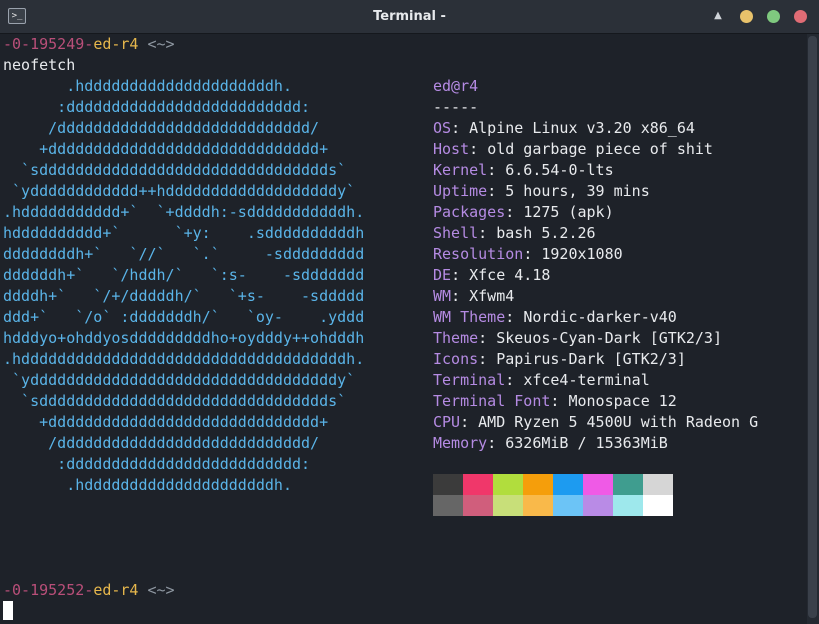 The width and height of the screenshot is (819, 624). Describe the element at coordinates (442, 275) in the screenshot. I see `info-key: DE` at that location.